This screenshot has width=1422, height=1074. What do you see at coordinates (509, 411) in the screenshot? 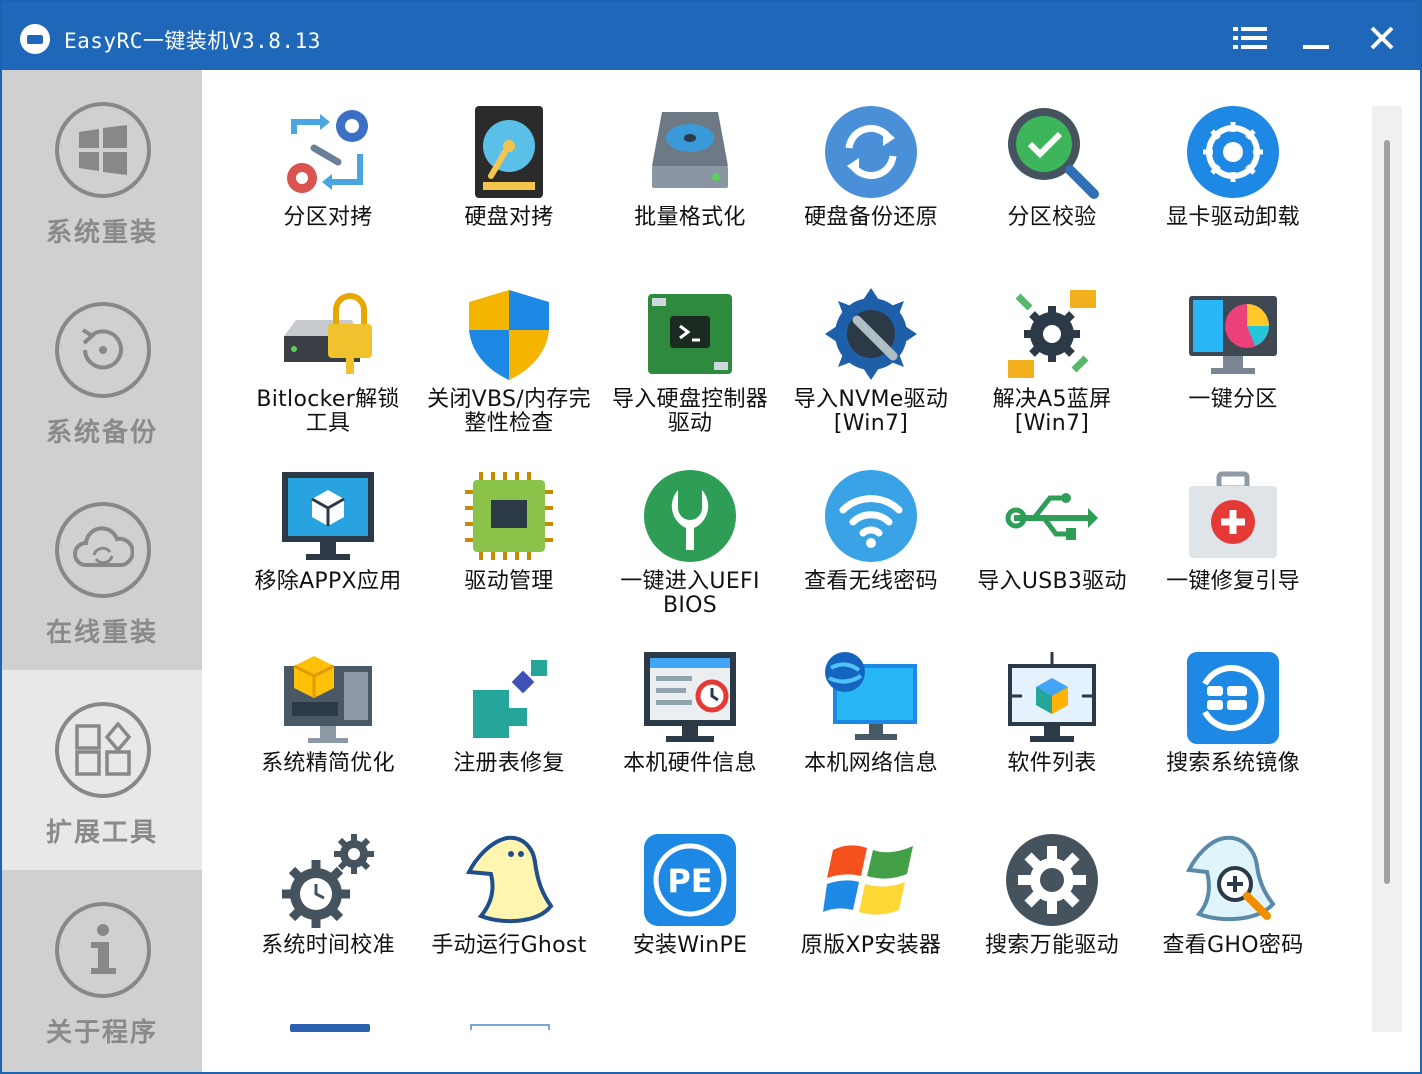
I see `tool-label: 关闭VBS/内存完 整性检查` at bounding box center [509, 411].